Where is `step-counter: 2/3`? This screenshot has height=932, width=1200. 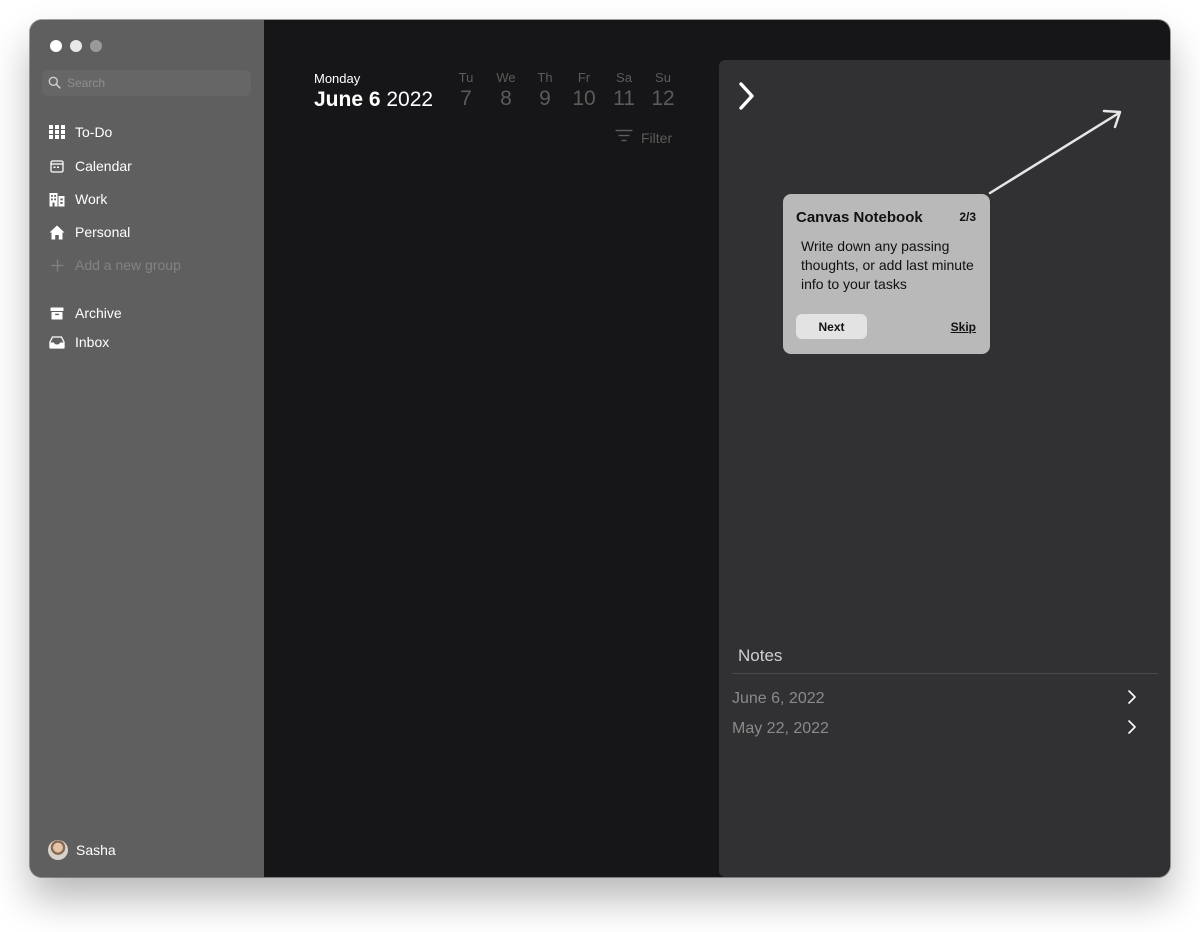 step-counter: 2/3 is located at coordinates (967, 217).